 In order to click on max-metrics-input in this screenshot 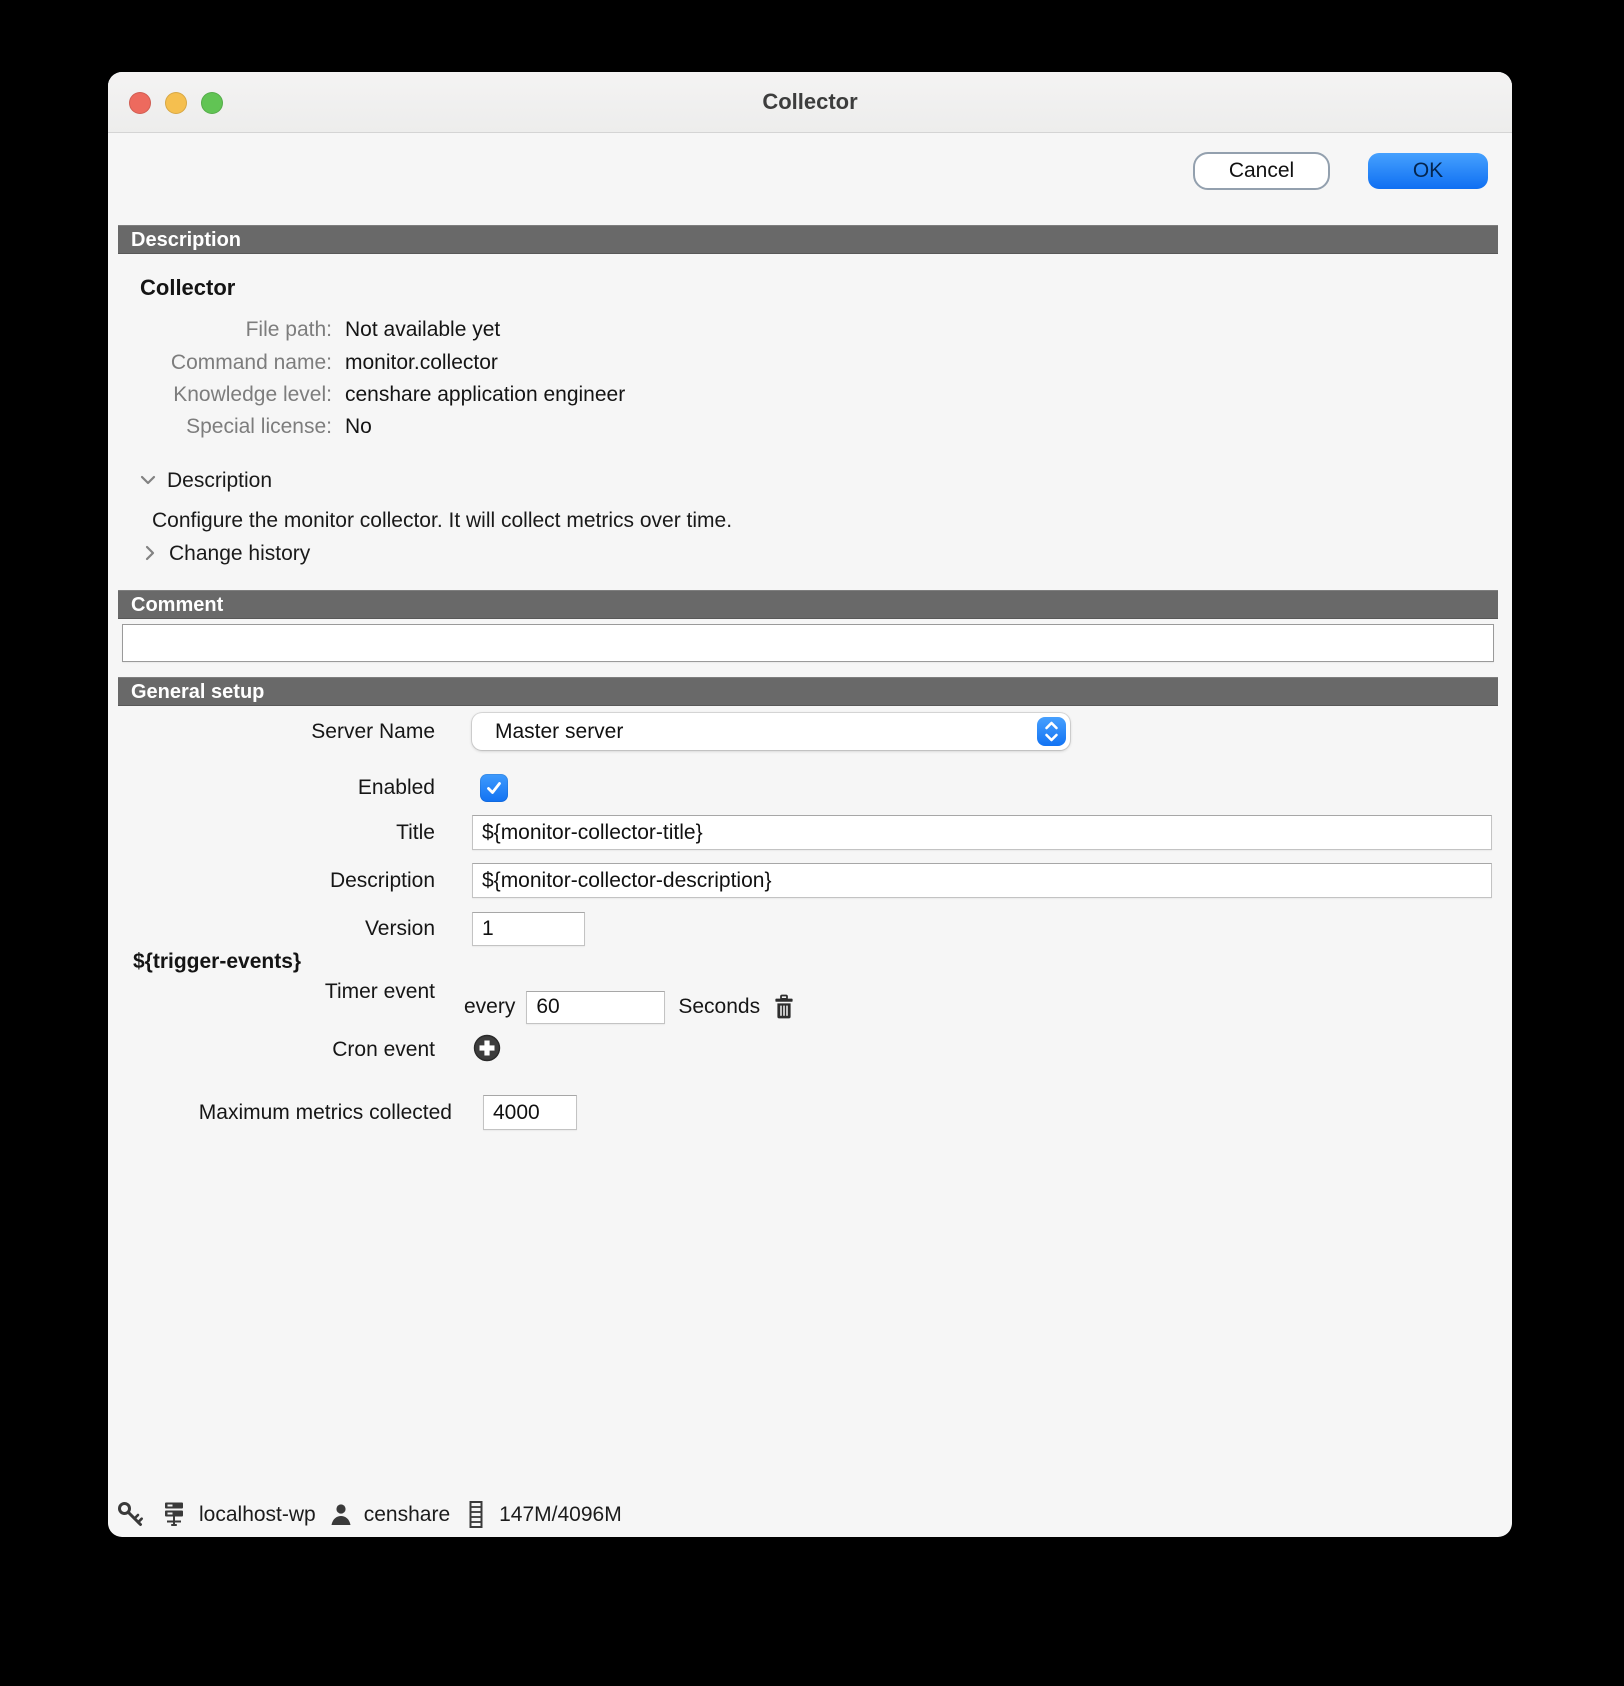, I will do `click(530, 1112)`.